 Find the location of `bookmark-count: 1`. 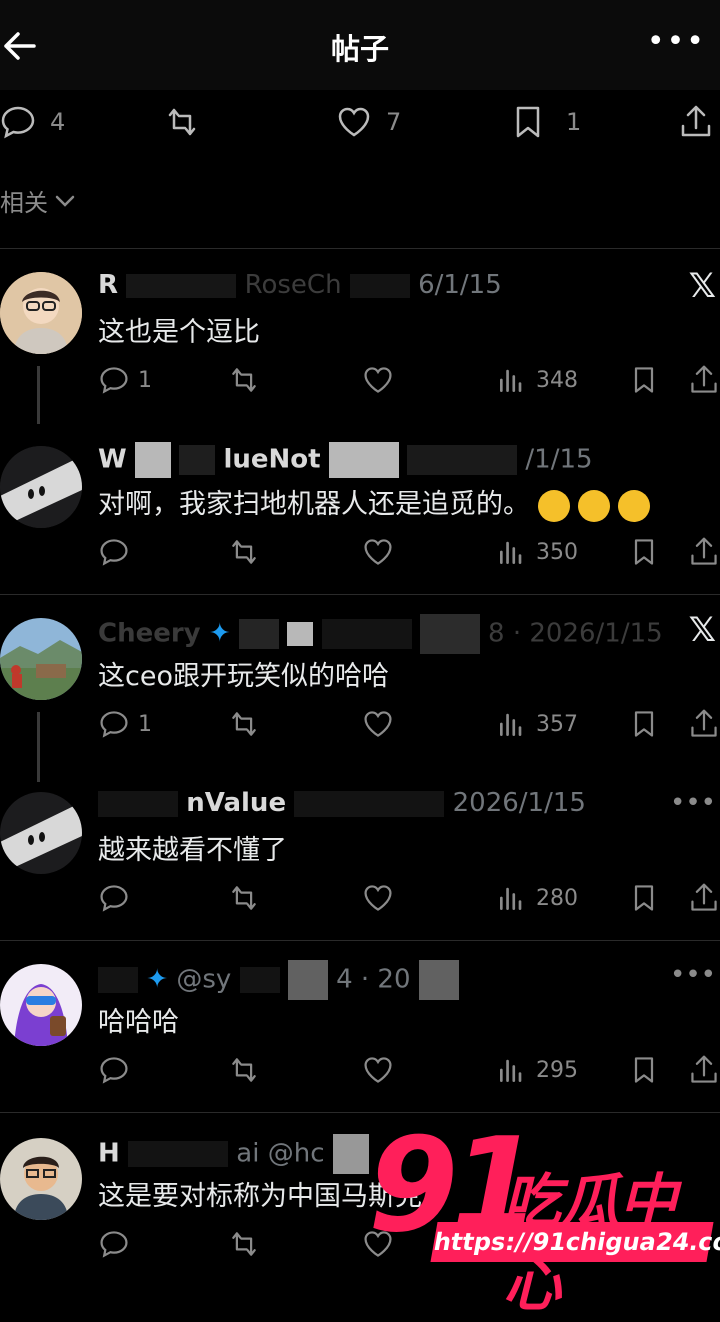

bookmark-count: 1 is located at coordinates (574, 122).